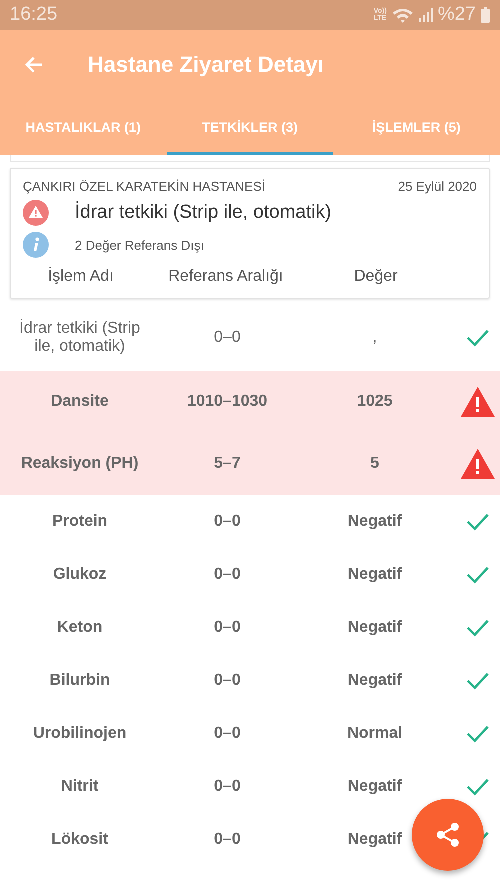 This screenshot has height=888, width=500. I want to click on visit-date: 25 Eylül 2020, so click(437, 186).